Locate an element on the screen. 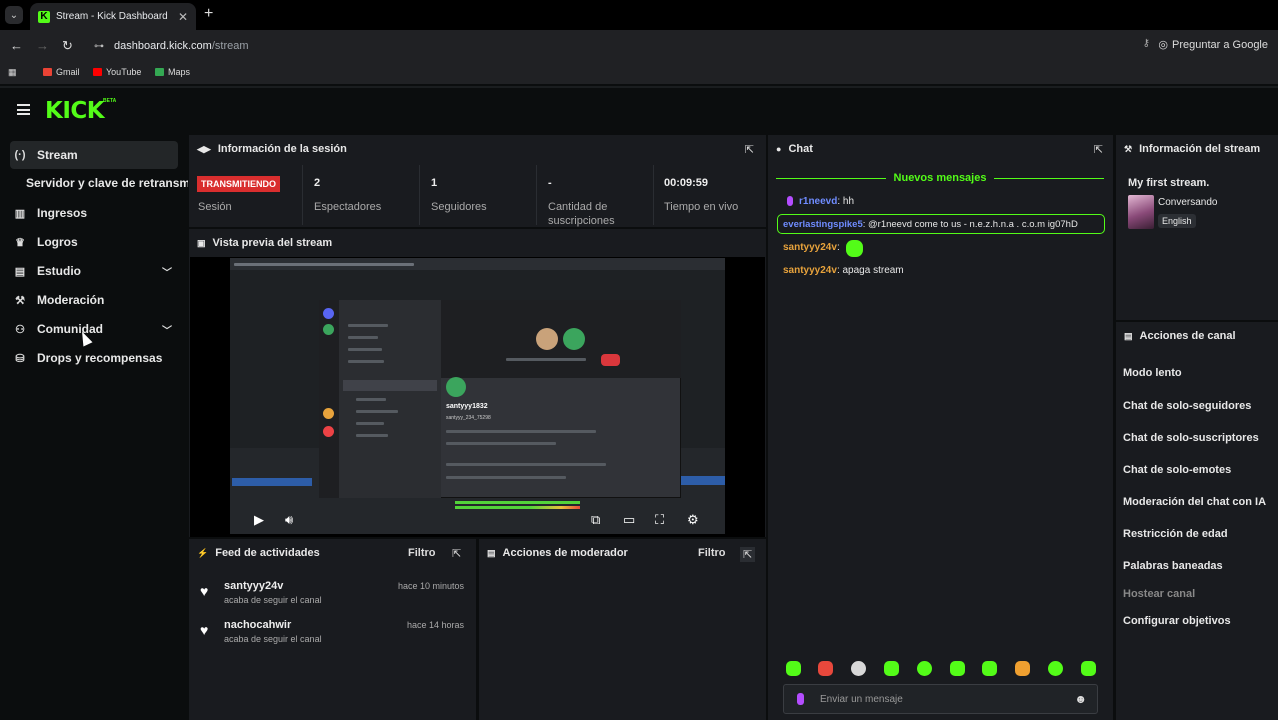 This screenshot has width=1278, height=720. end-call-button is located at coordinates (610, 360).